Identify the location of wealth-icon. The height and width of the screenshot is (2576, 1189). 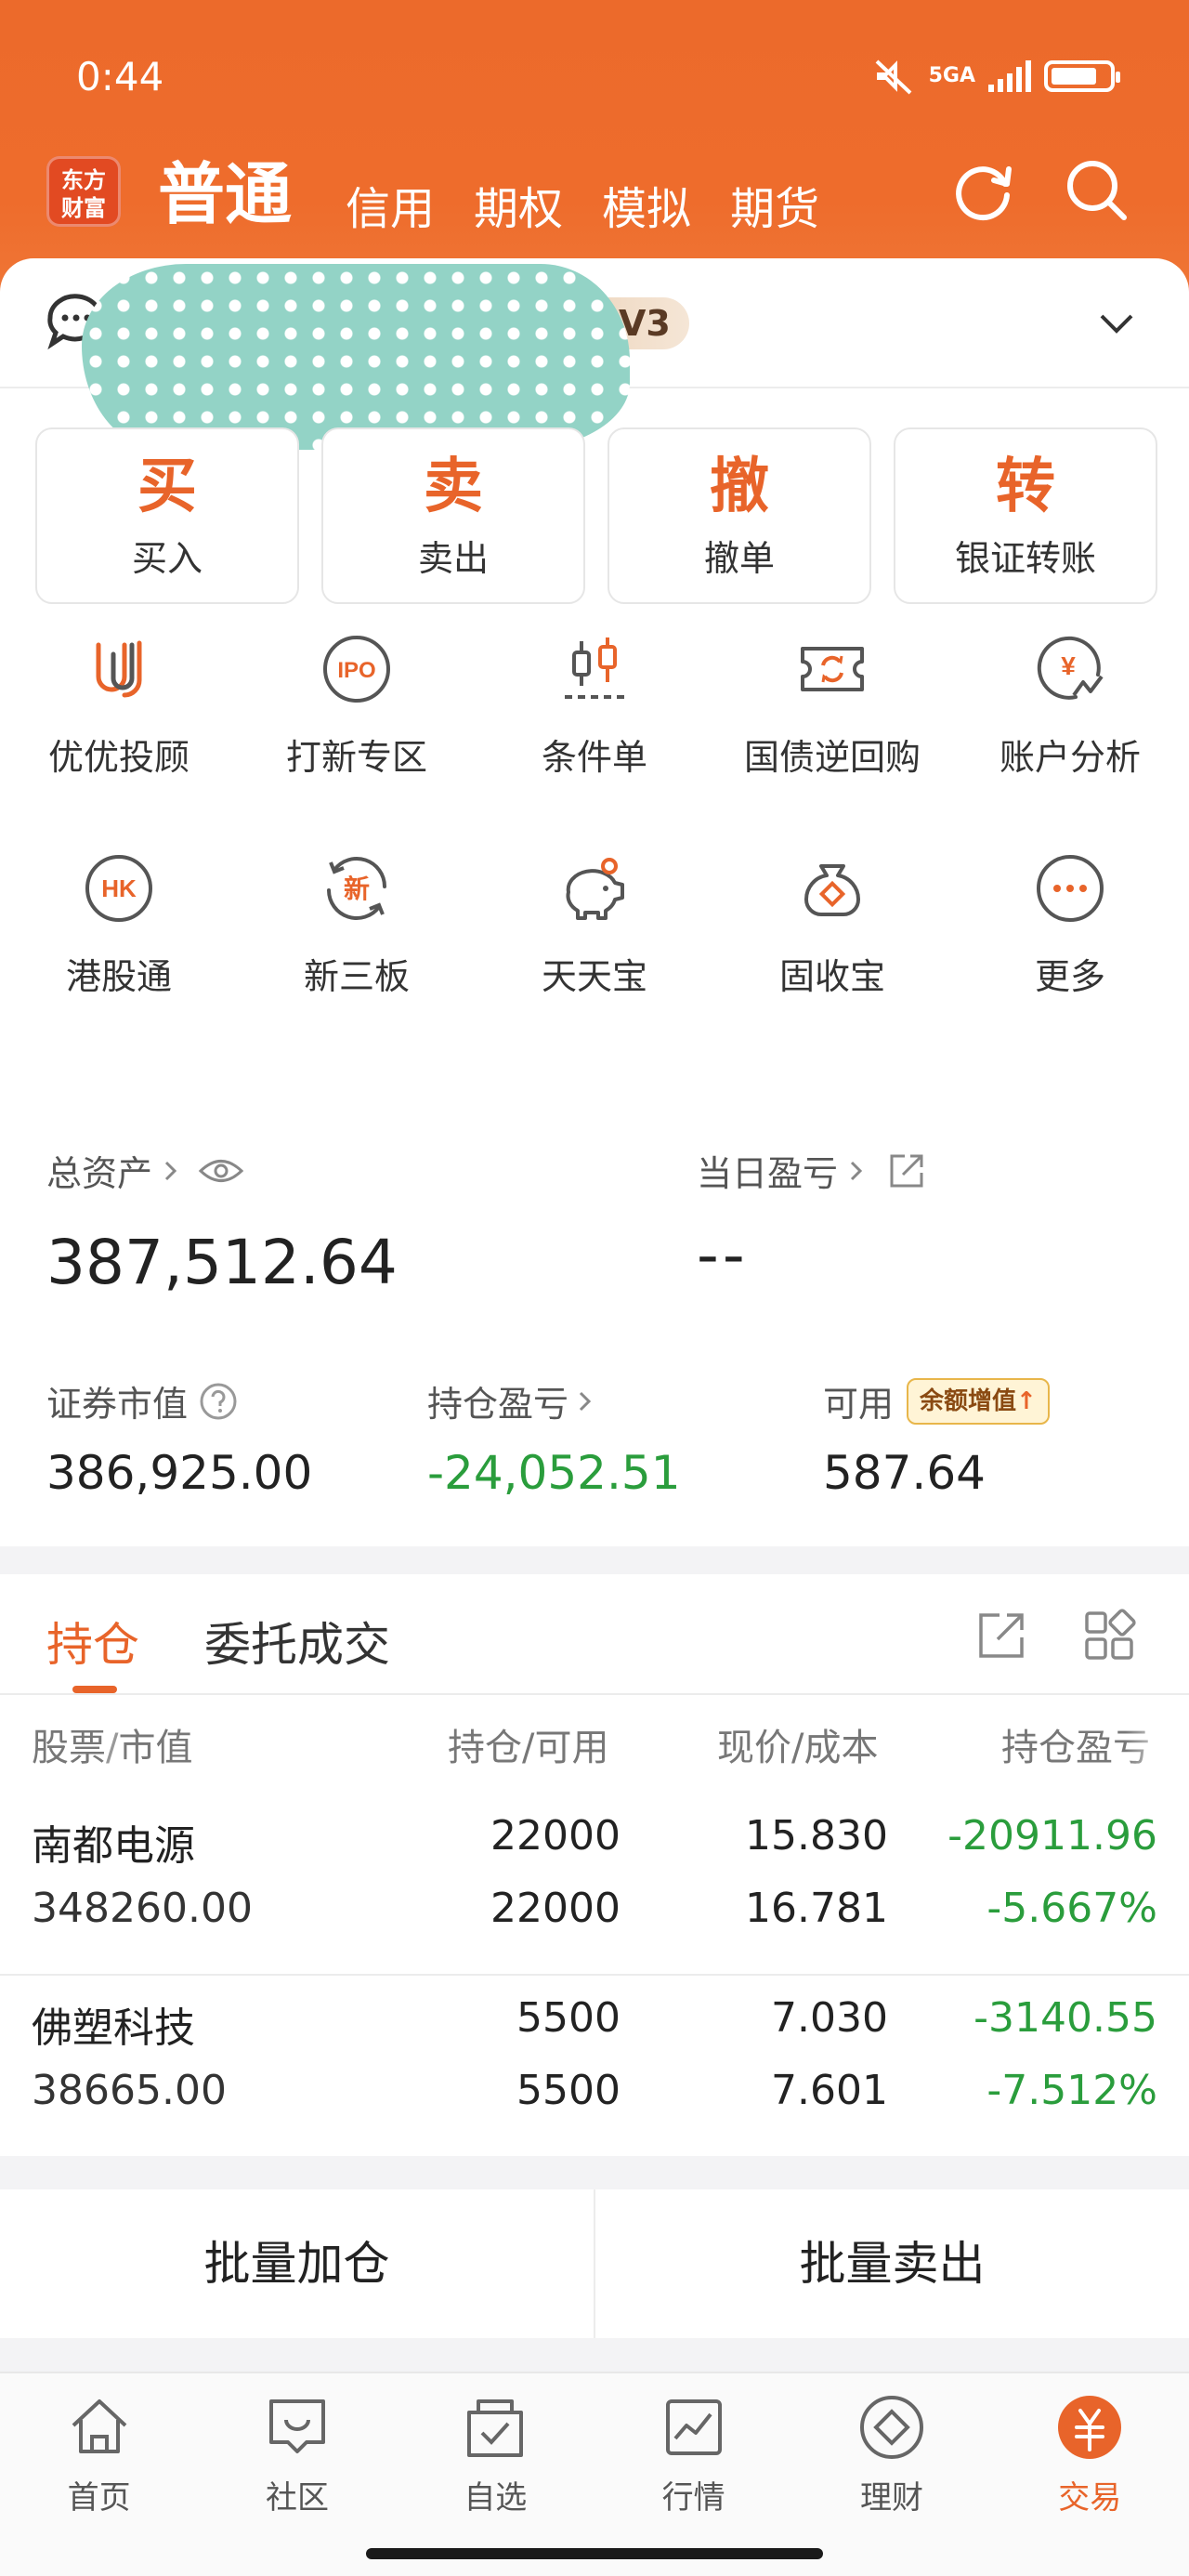
(891, 2427).